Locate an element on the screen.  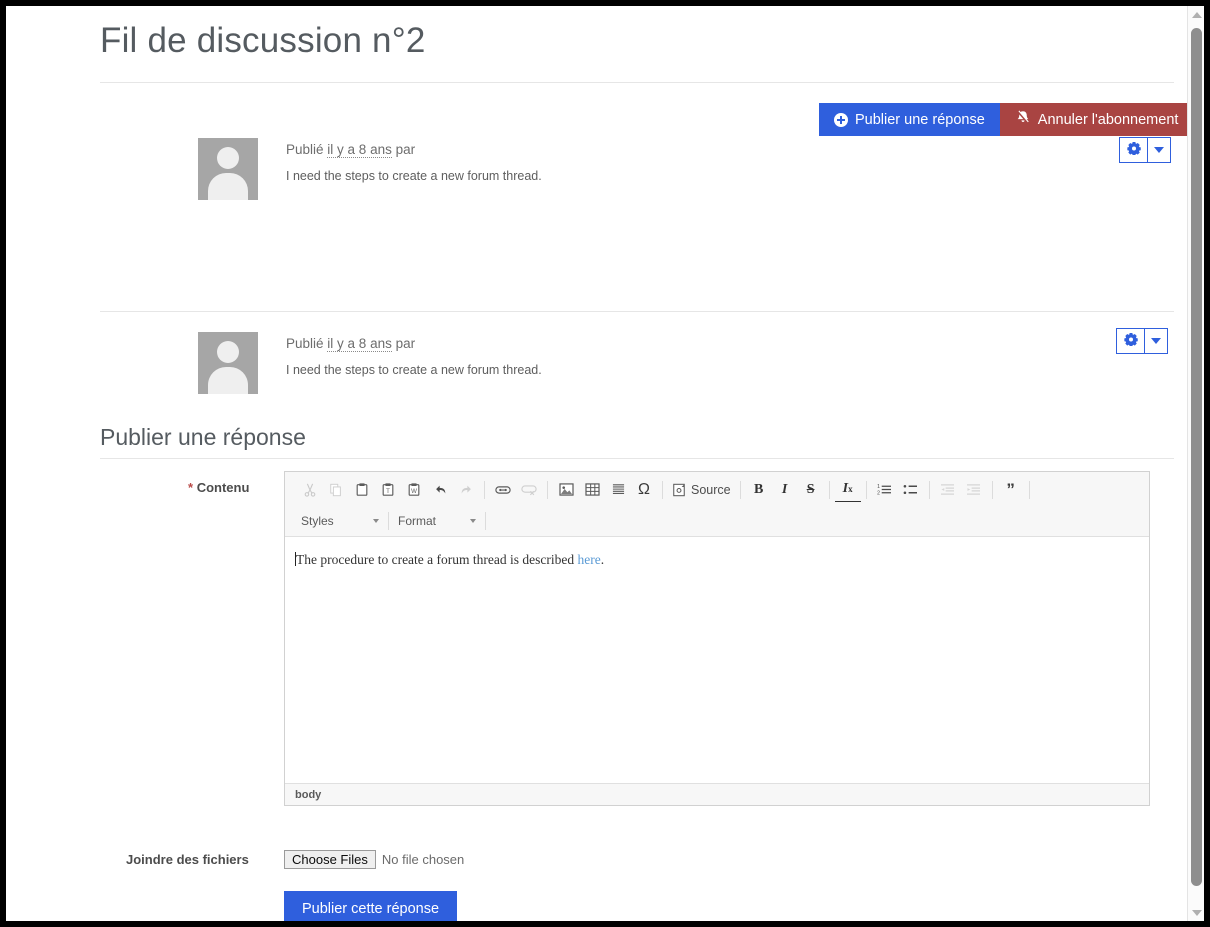
required-marker: * is located at coordinates (191, 487).